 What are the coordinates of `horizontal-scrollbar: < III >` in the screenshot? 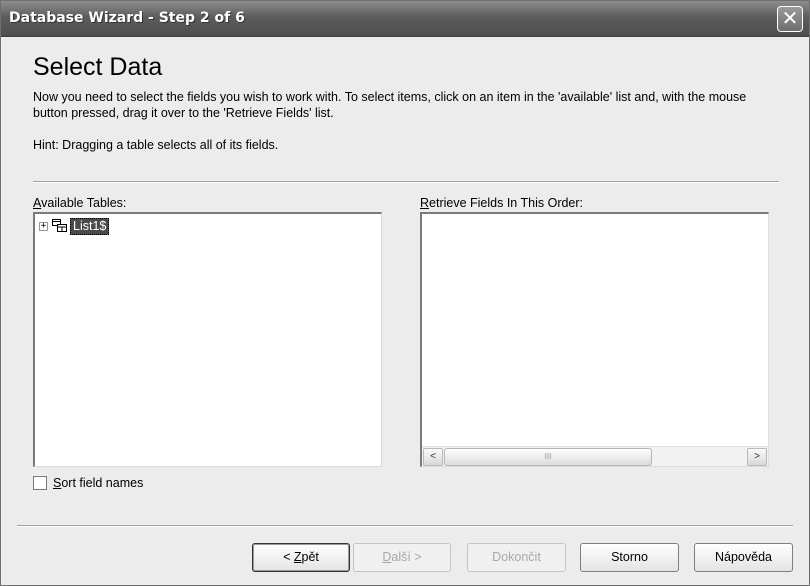 It's located at (595, 456).